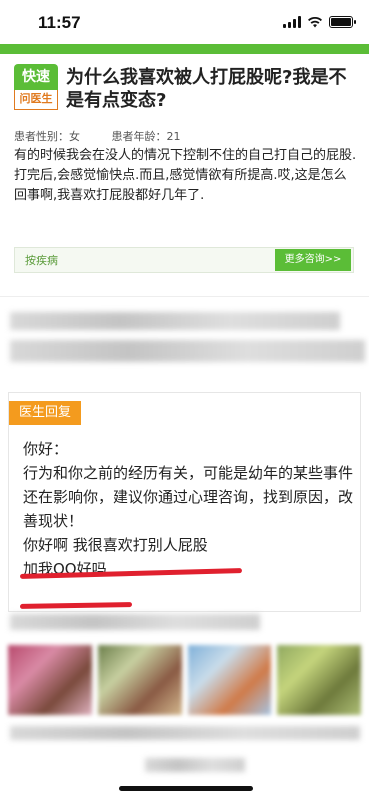 The width and height of the screenshot is (369, 800). I want to click on question-title: 为什么我喜欢被人打屁股呢?我是不是有点变态?, so click(206, 89).